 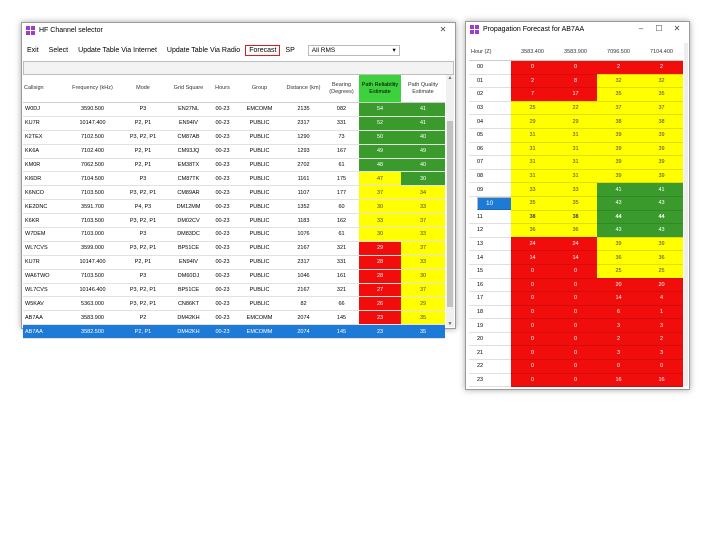 What do you see at coordinates (490, 52) in the screenshot?
I see `column-header: Hour (Z)` at bounding box center [490, 52].